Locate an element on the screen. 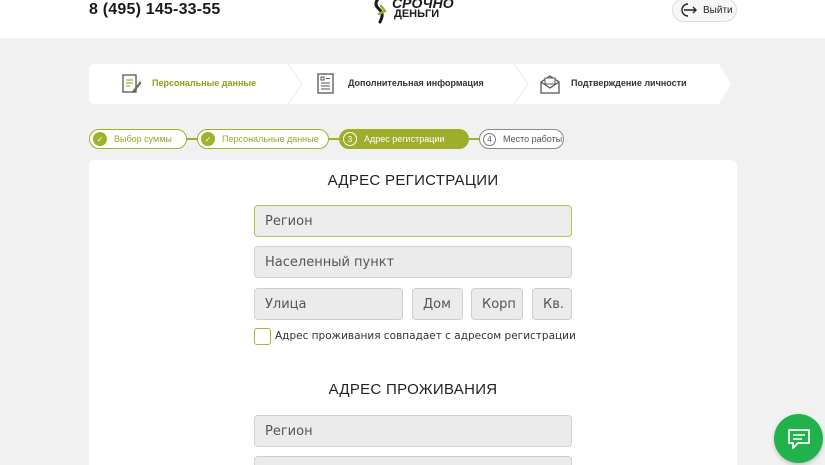  substep-label: Адрес регистрации is located at coordinates (404, 139).